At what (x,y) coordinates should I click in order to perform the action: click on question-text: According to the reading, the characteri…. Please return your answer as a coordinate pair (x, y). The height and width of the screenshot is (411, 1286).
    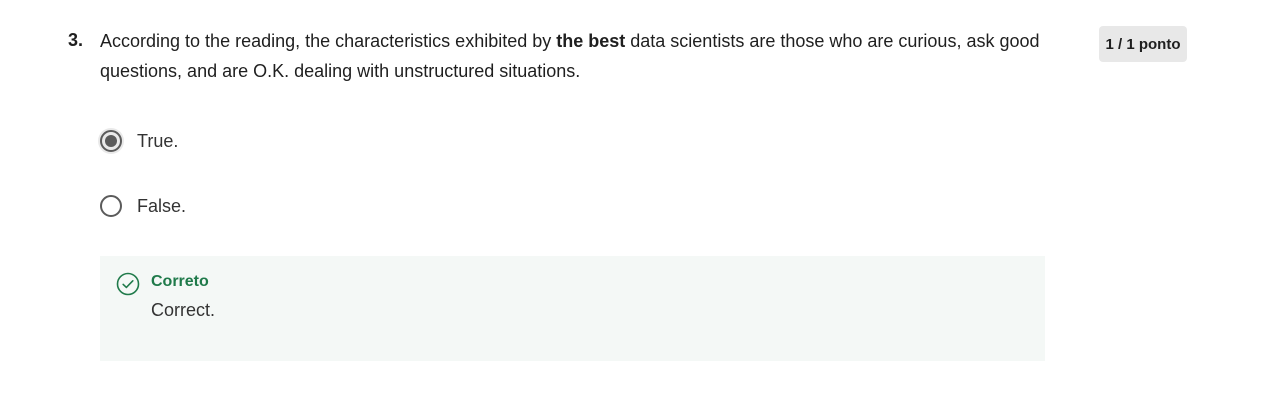
    Looking at the image, I should click on (570, 56).